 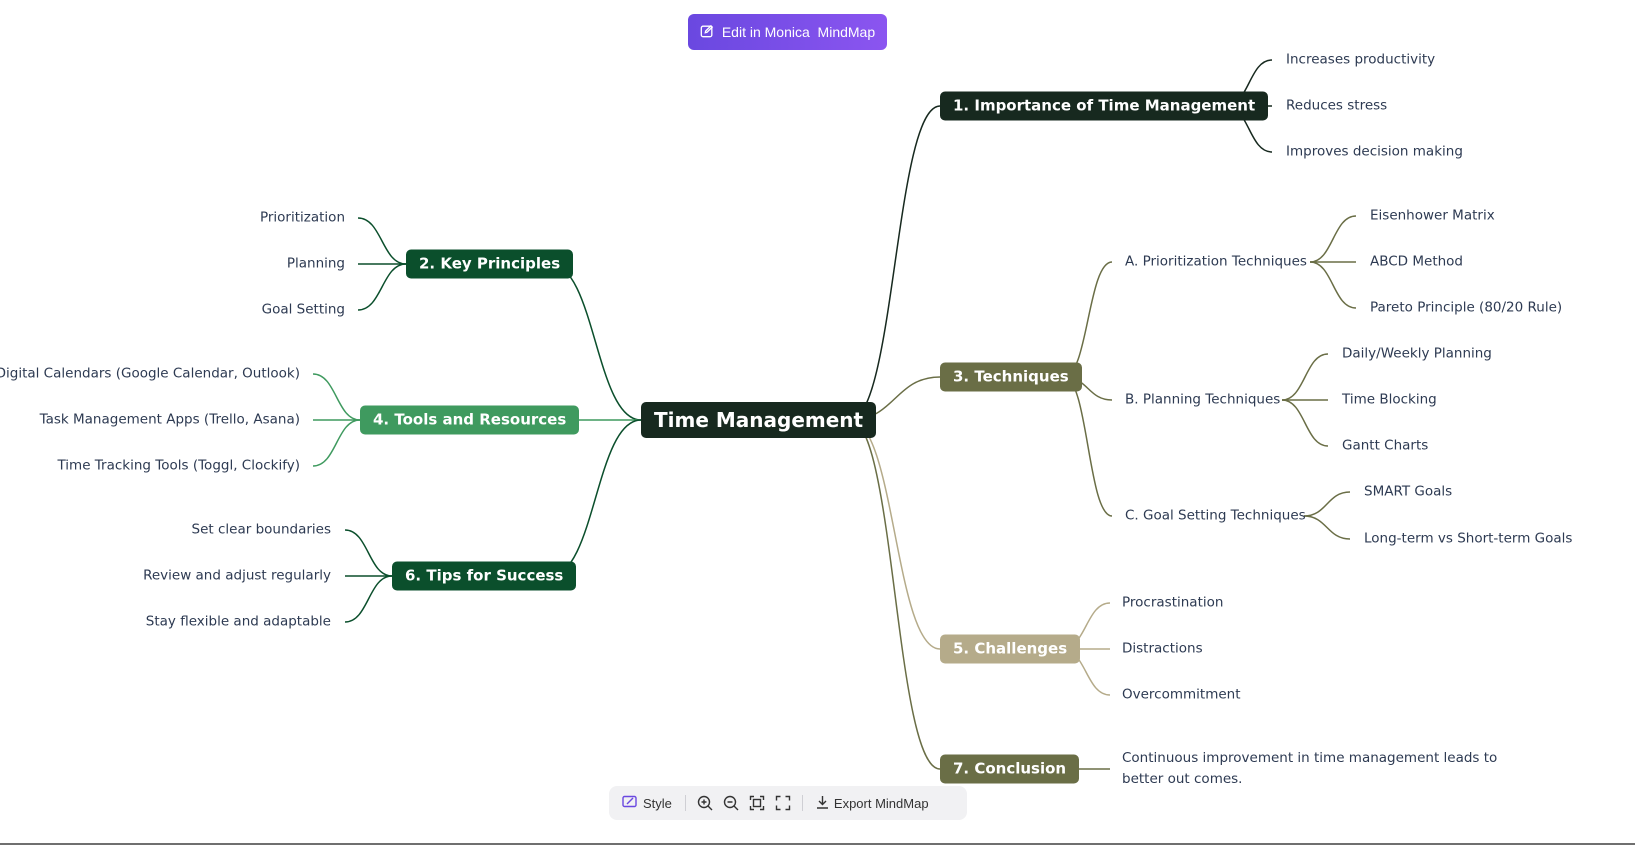 I want to click on leaf-pareto-principle: Pareto Principle (80/20 Rule), so click(x=1466, y=308).